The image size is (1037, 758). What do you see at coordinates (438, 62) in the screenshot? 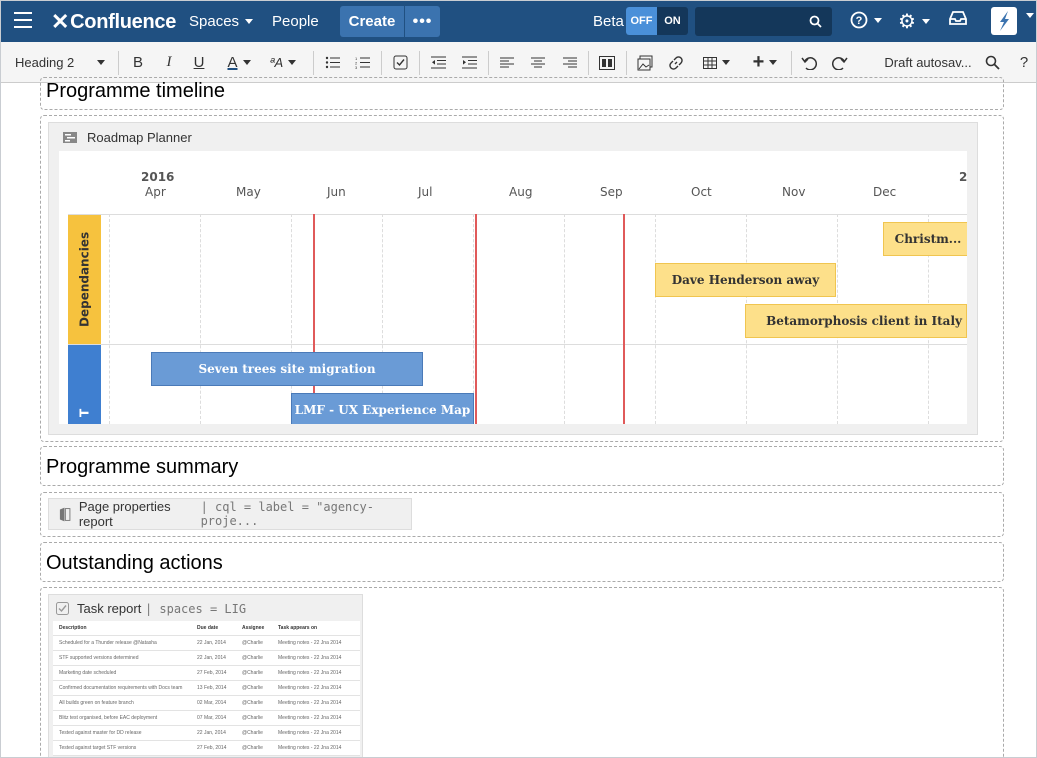
I see `outdent-icon` at bounding box center [438, 62].